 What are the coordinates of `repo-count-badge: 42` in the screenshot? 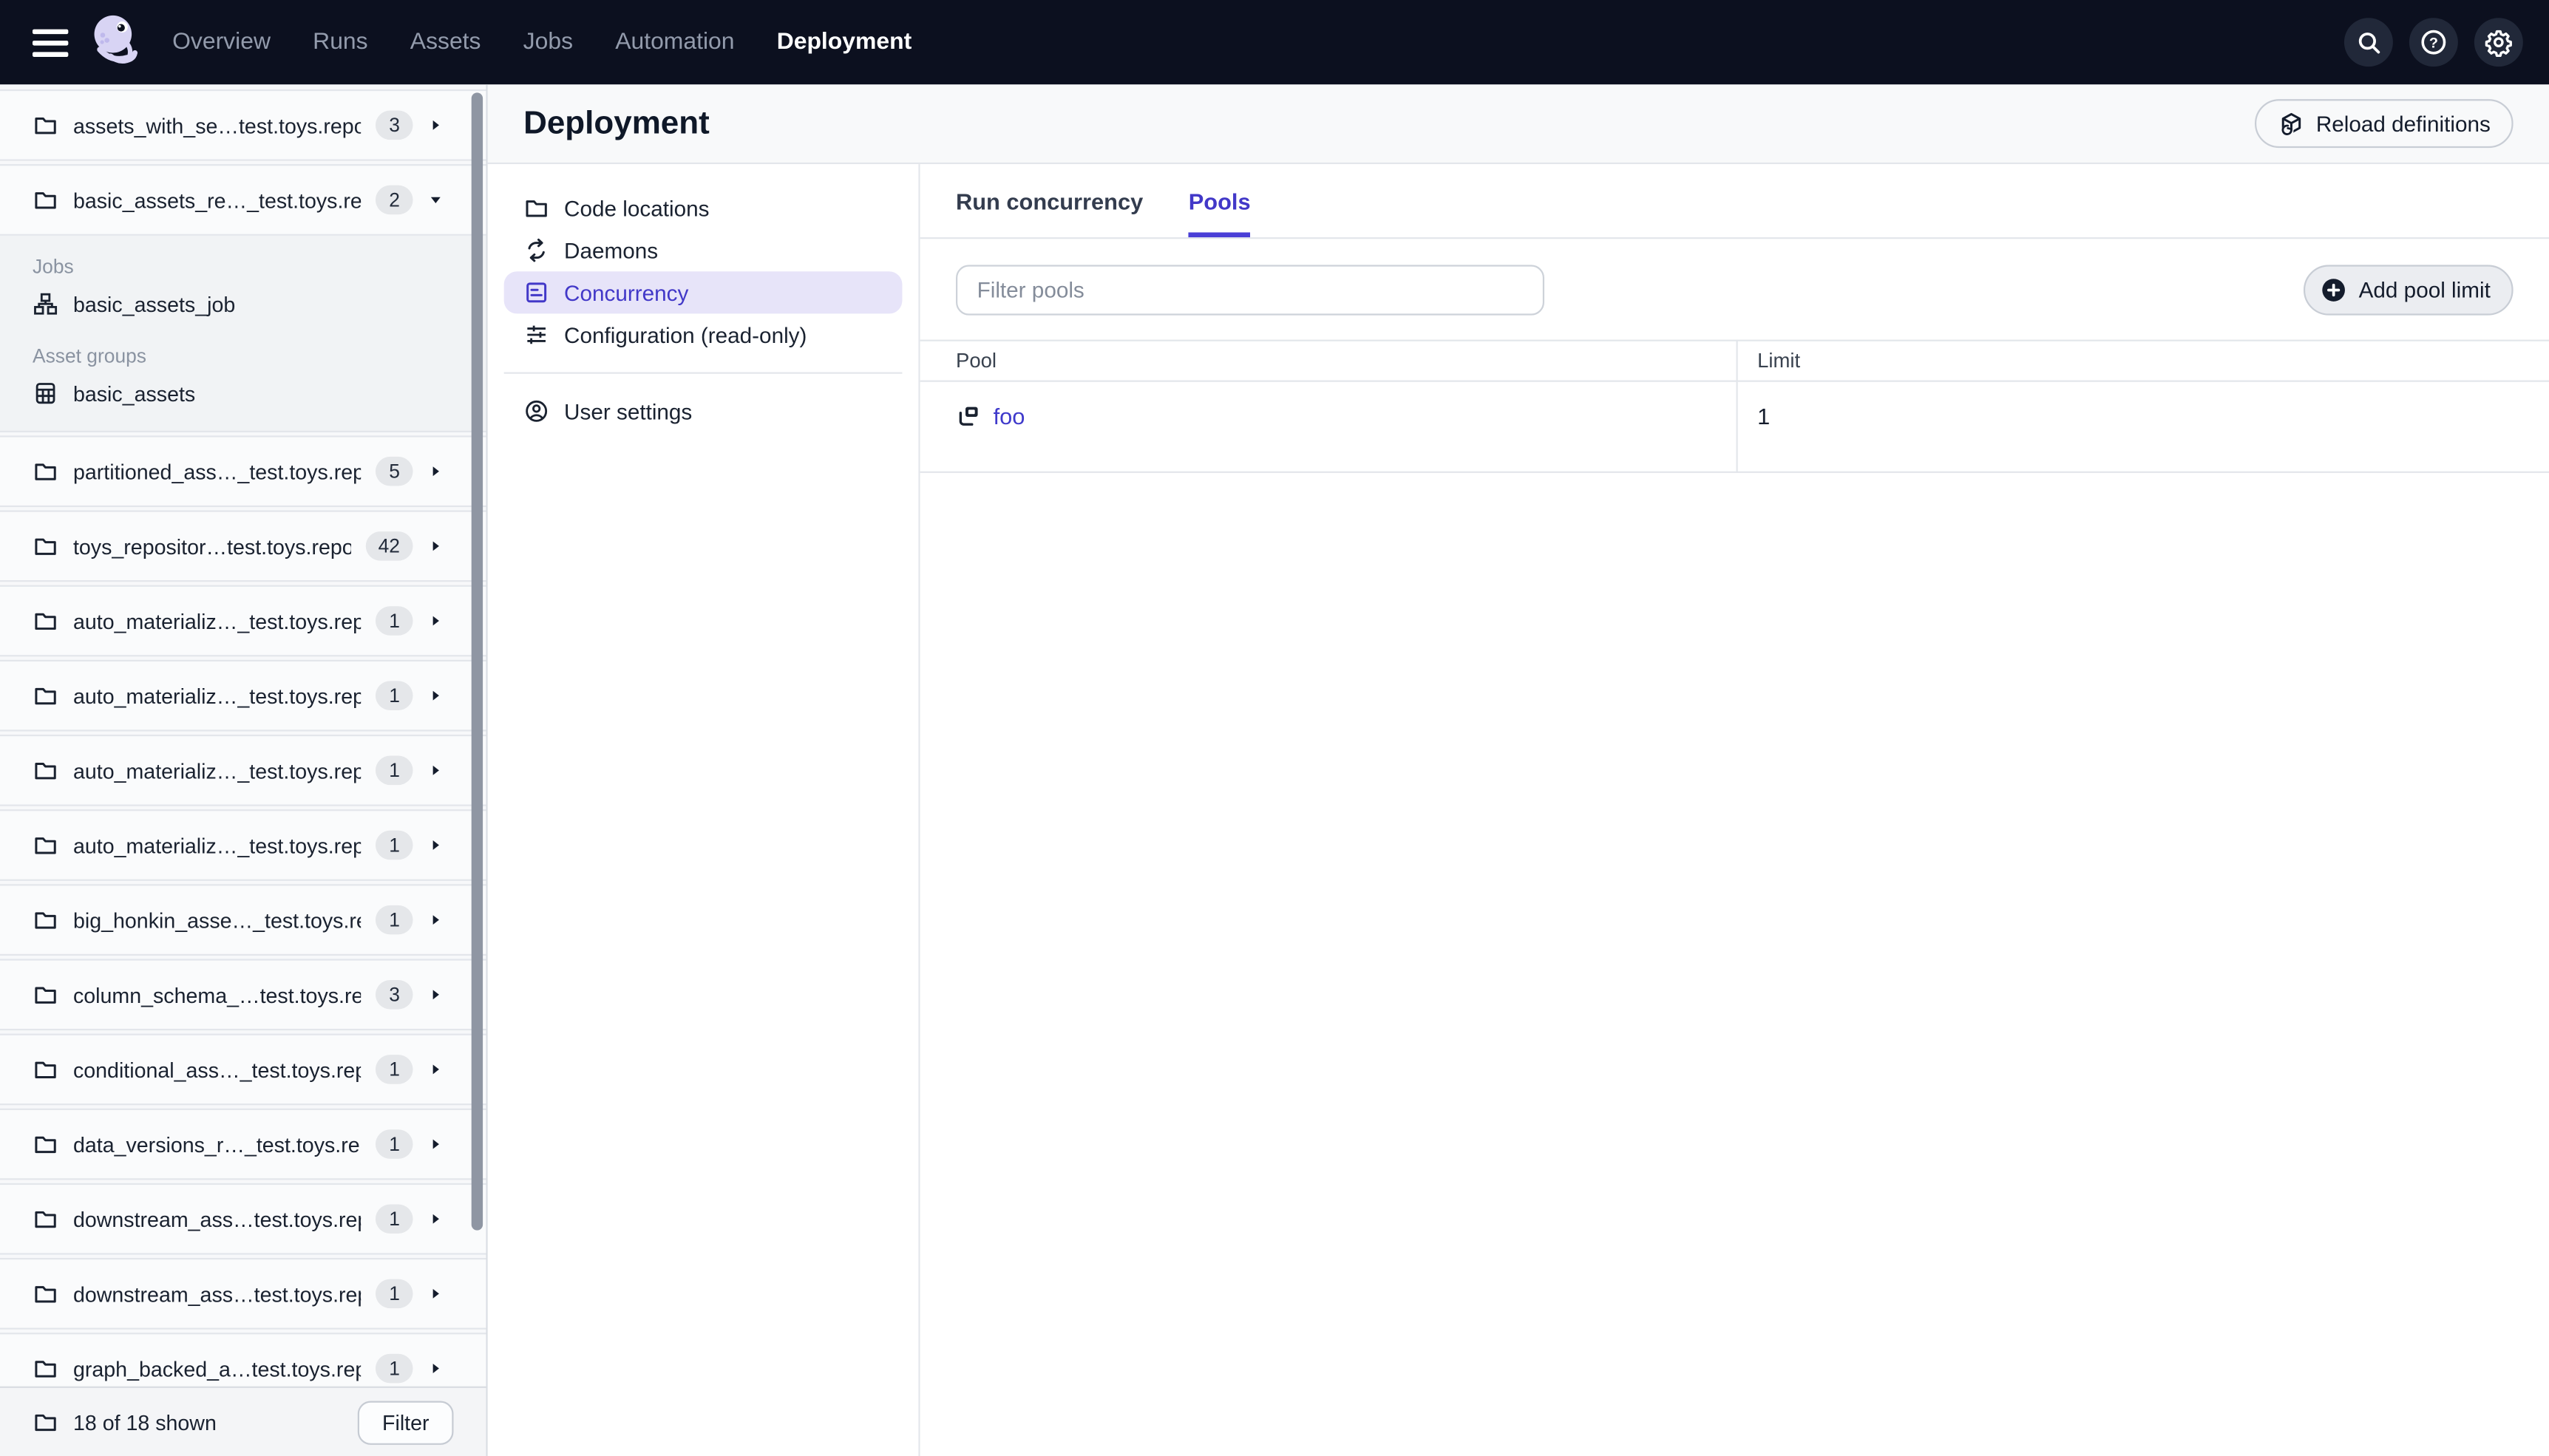 It's located at (388, 546).